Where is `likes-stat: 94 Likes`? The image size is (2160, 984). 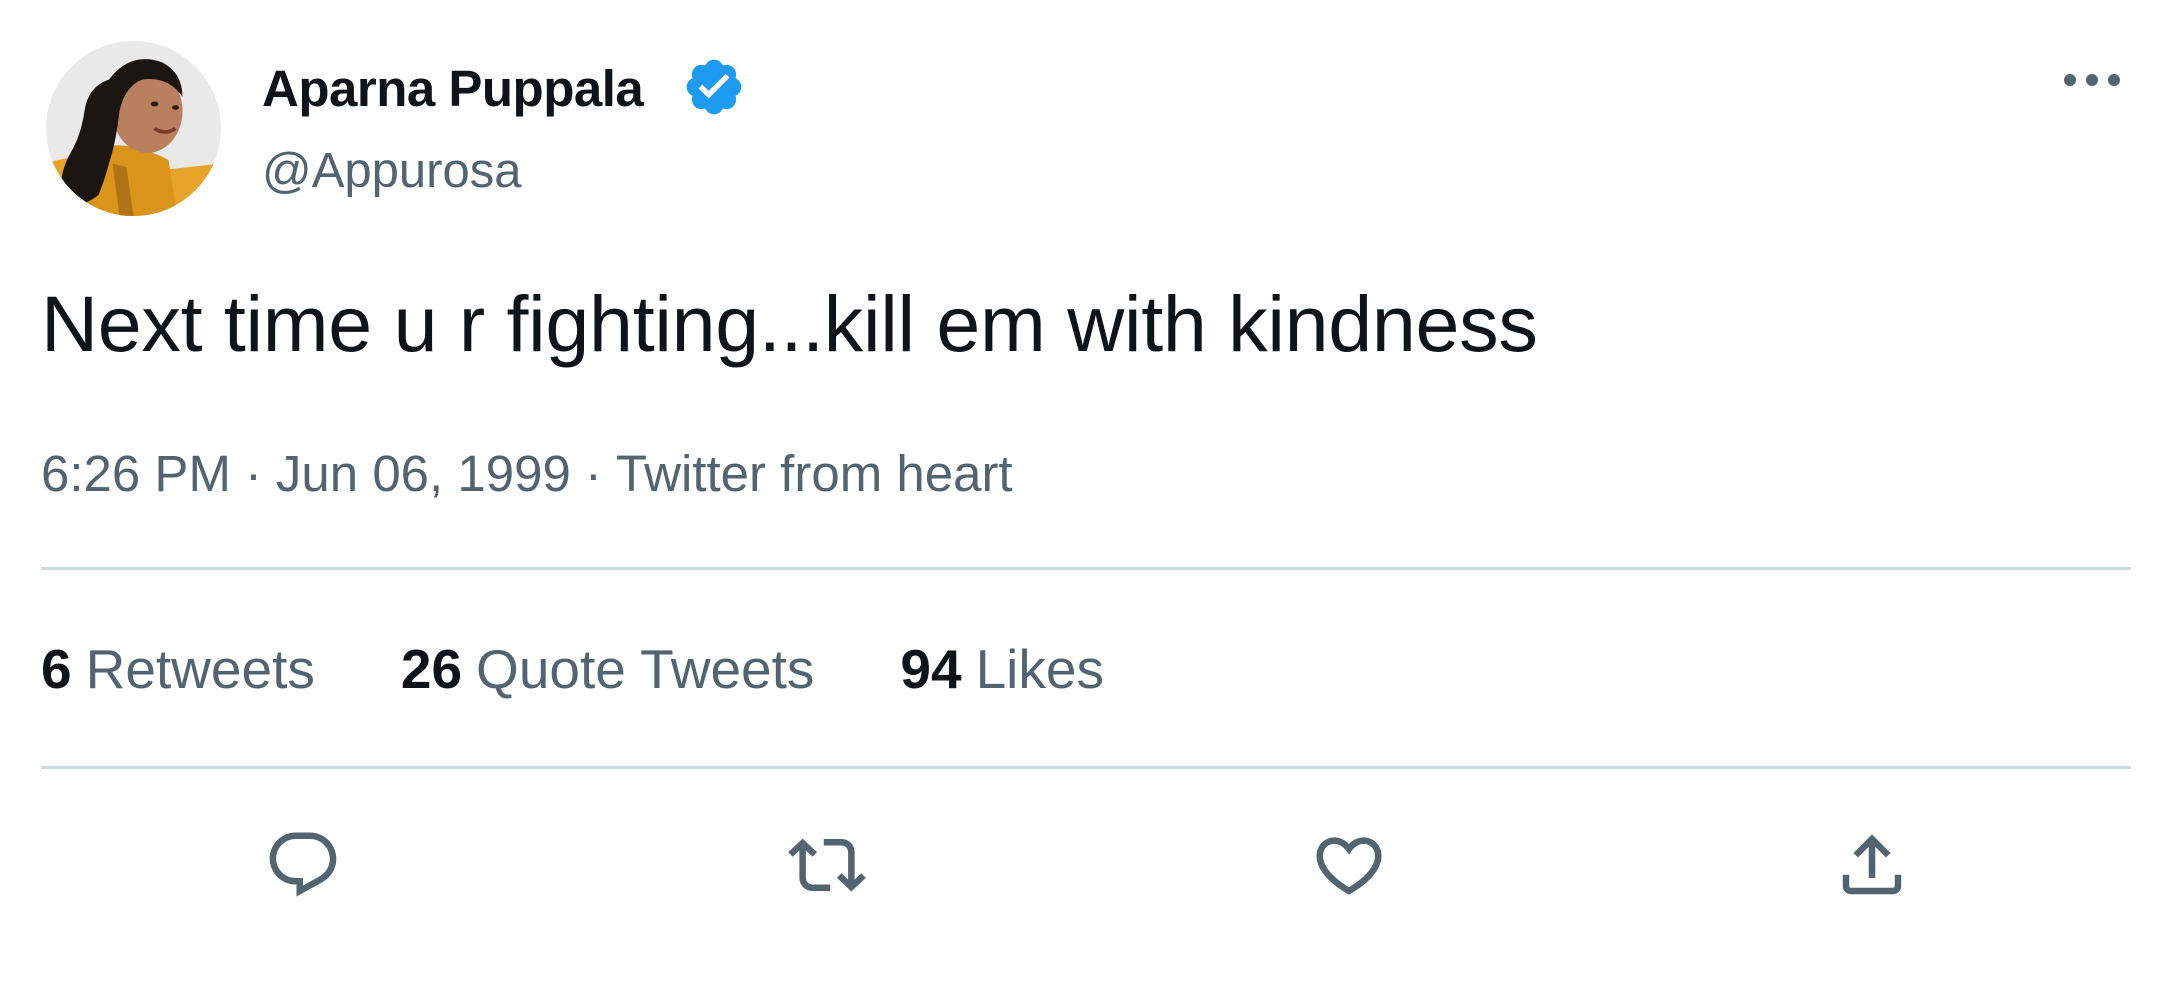 likes-stat: 94 Likes is located at coordinates (1002, 669).